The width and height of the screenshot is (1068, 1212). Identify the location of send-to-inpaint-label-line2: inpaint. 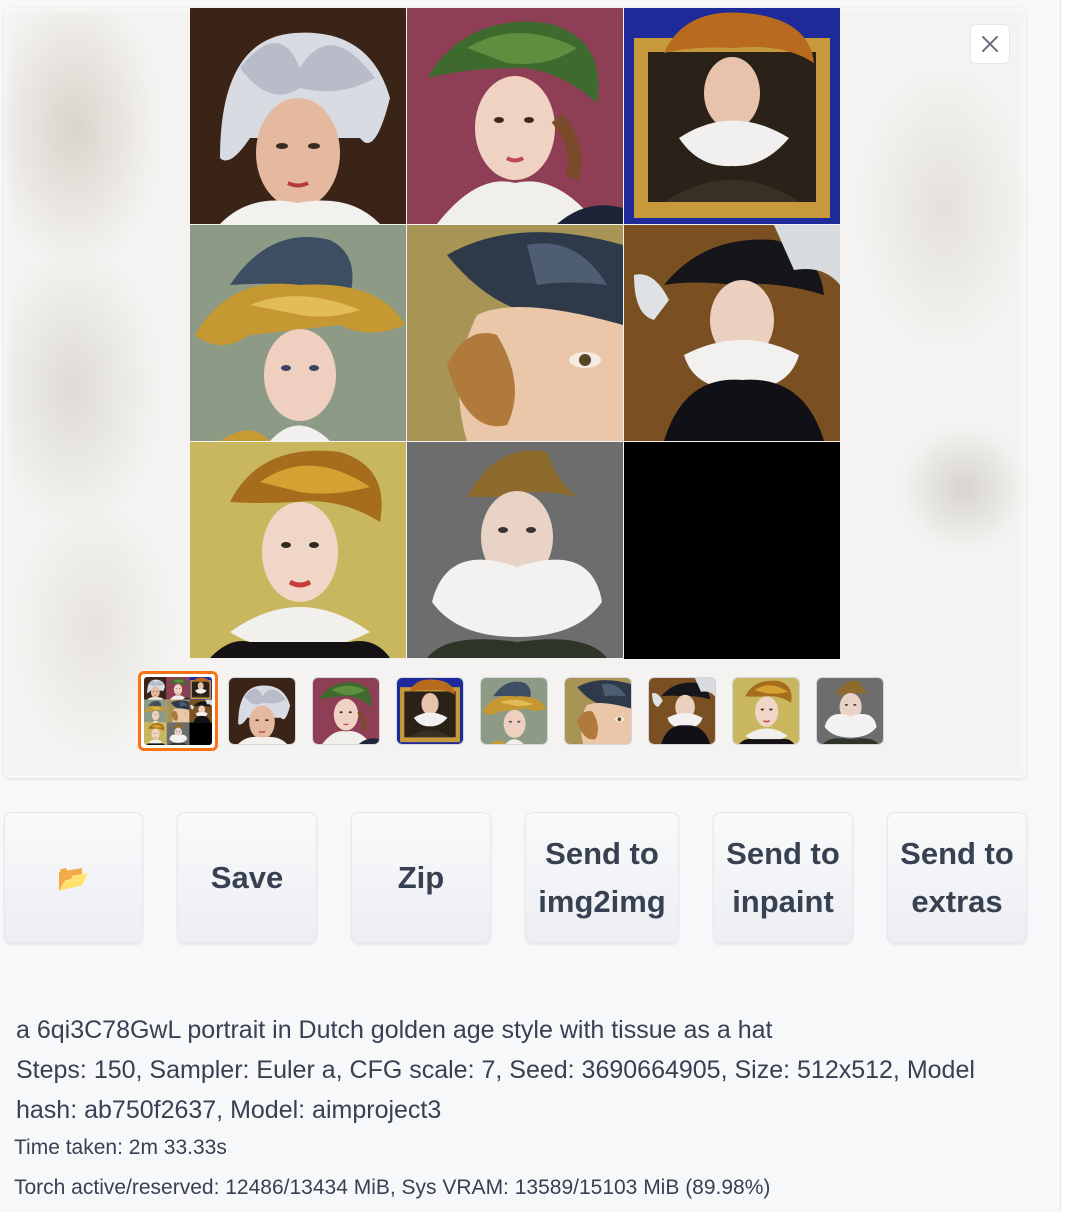
(783, 901).